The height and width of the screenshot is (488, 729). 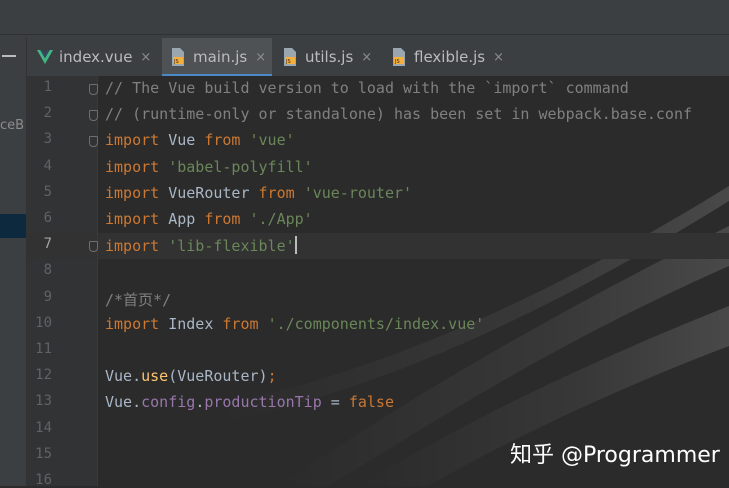 I want to click on code-line: Vue.use(VueRouter);, so click(x=191, y=376).